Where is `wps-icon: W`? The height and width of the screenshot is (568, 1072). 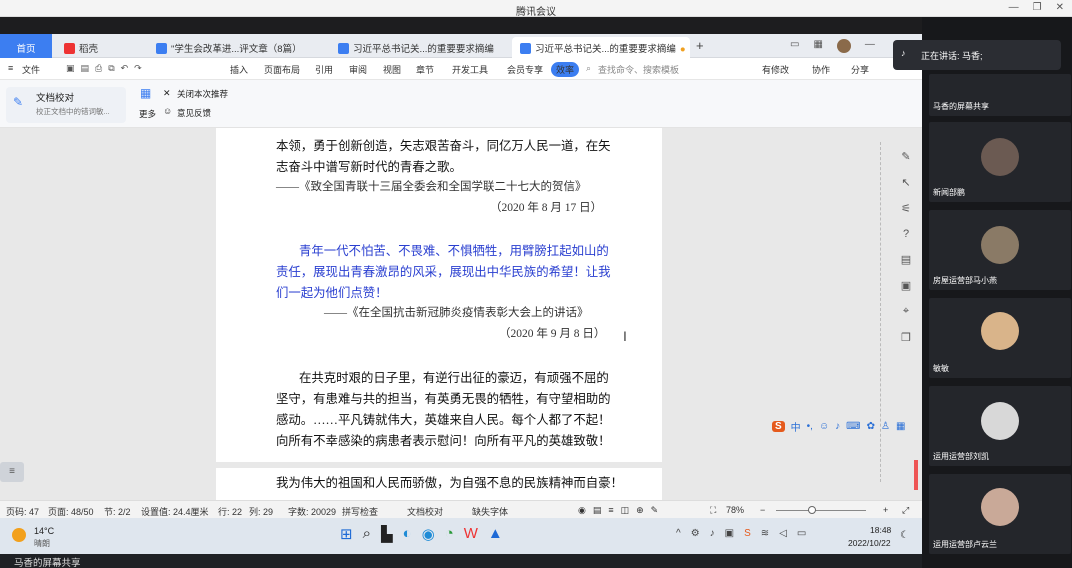
wps-icon: W is located at coordinates (471, 534).